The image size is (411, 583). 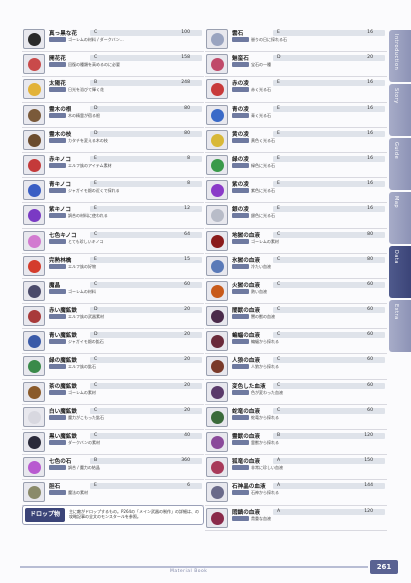 I want to click on item-description: ダークバンの素材, so click(x=84, y=442).